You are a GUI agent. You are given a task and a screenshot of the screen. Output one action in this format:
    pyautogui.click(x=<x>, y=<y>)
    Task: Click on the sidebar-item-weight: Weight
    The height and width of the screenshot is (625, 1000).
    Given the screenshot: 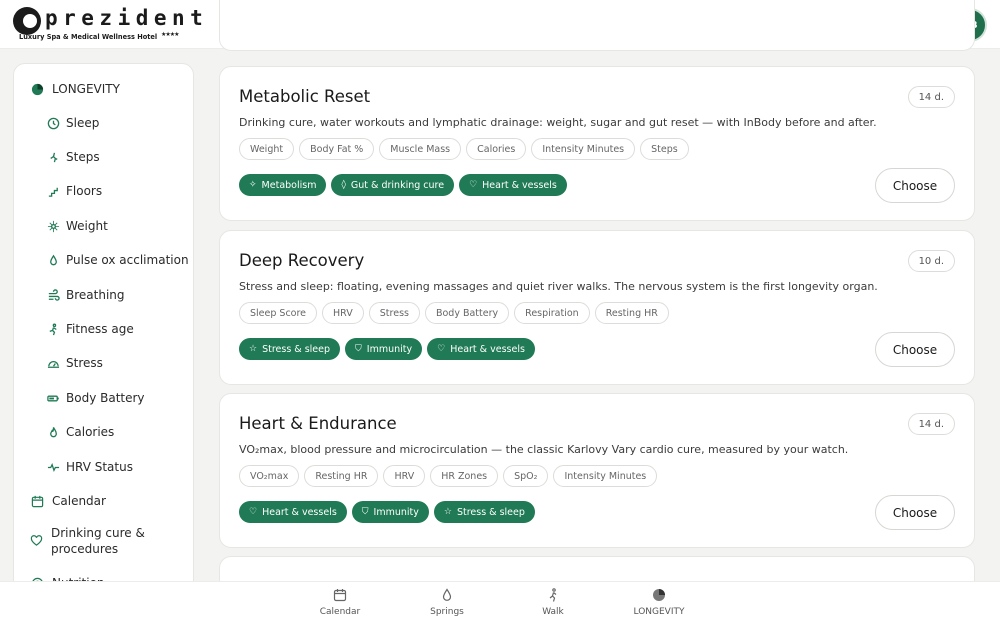 What is the action you would take?
    pyautogui.click(x=103, y=226)
    